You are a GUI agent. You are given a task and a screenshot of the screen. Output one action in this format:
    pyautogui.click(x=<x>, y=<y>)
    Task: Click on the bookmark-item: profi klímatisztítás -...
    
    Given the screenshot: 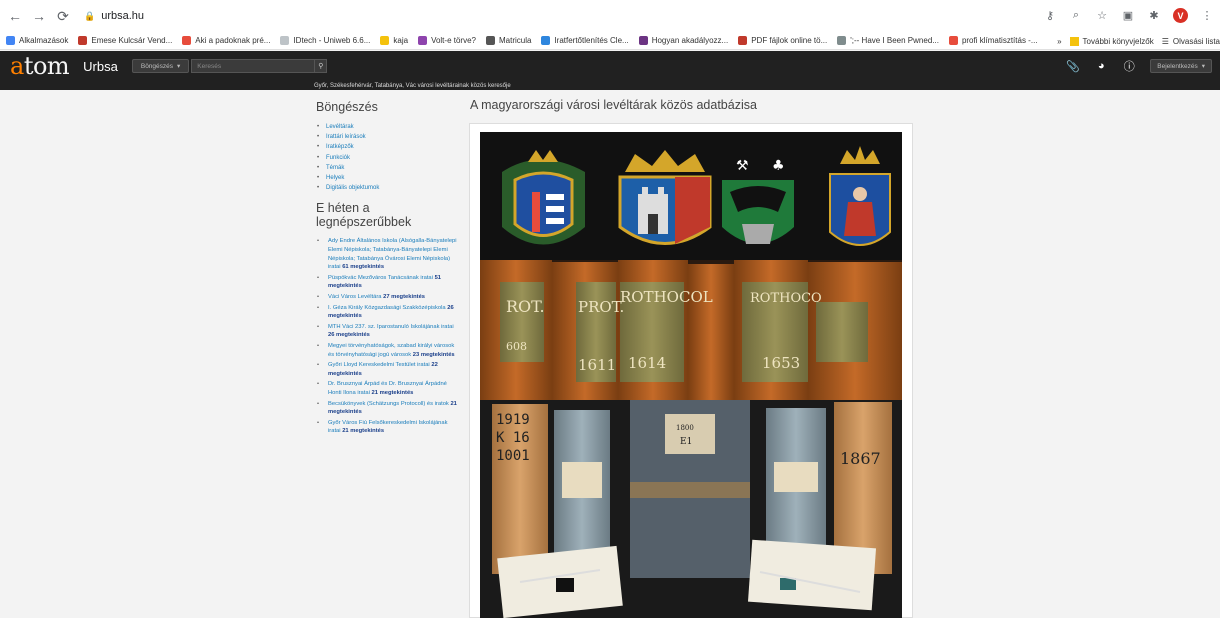 What is the action you would take?
    pyautogui.click(x=993, y=40)
    